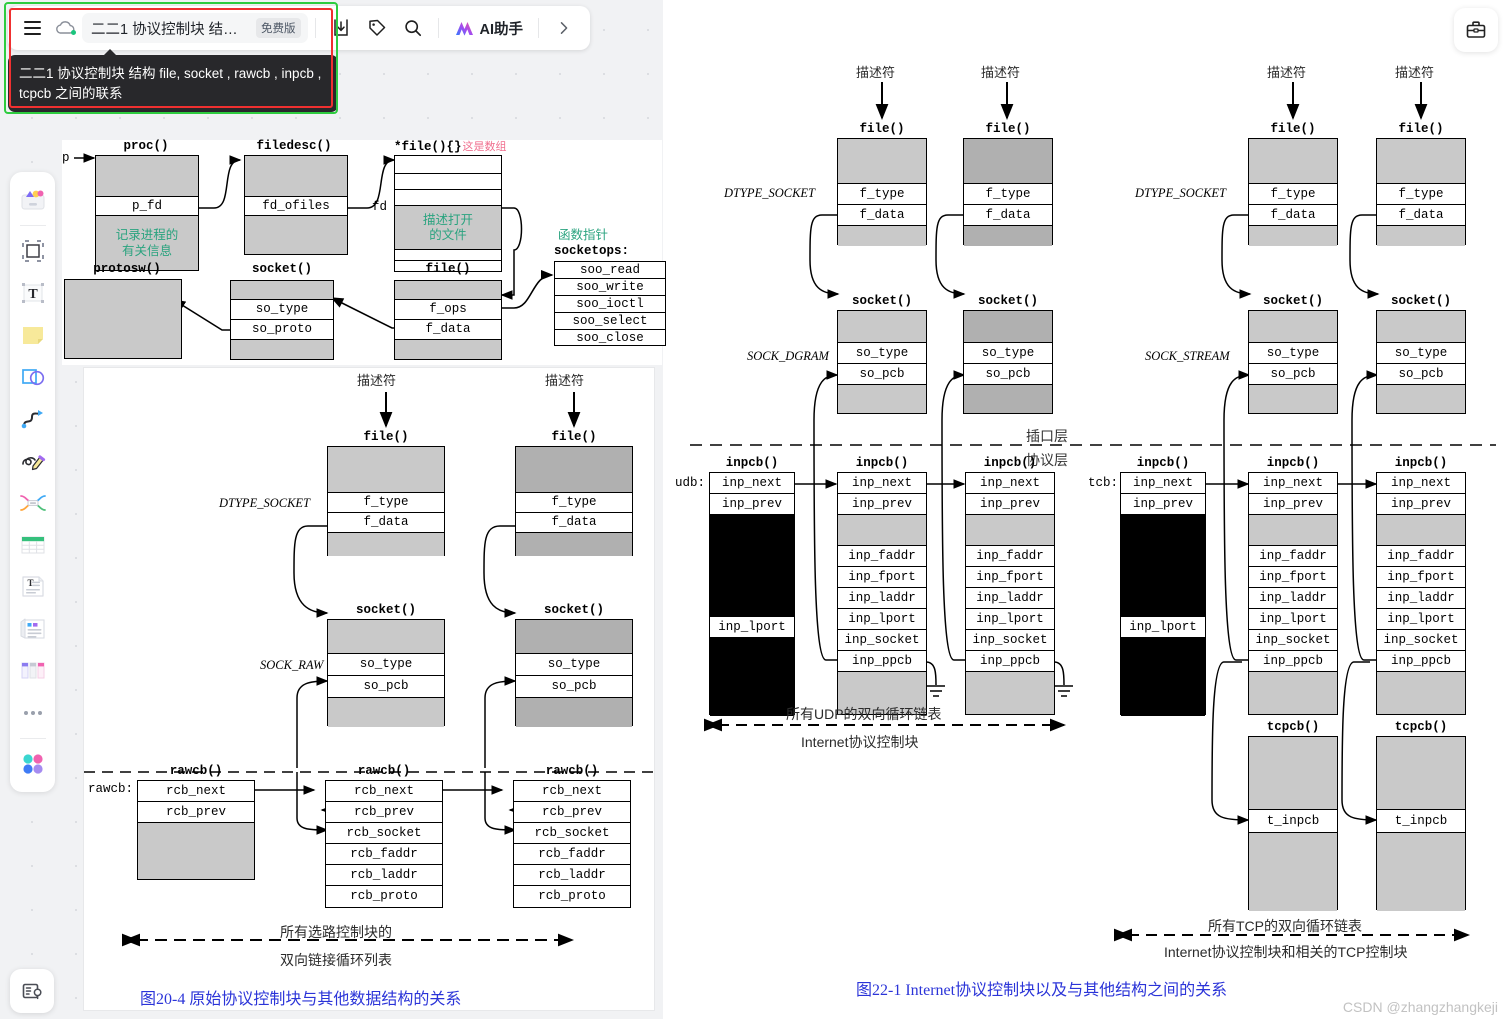  What do you see at coordinates (1163, 627) in the screenshot?
I see `fig221-inp-lport-row: inp_lport` at bounding box center [1163, 627].